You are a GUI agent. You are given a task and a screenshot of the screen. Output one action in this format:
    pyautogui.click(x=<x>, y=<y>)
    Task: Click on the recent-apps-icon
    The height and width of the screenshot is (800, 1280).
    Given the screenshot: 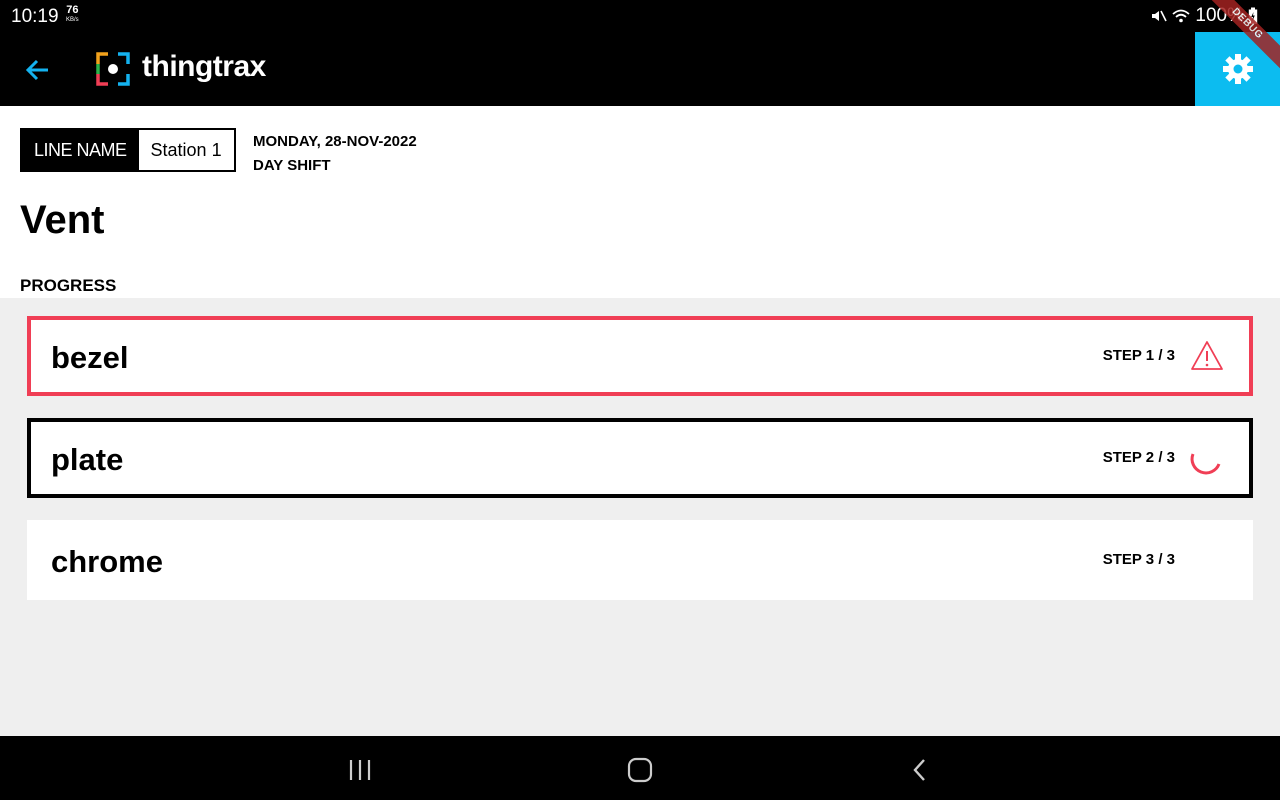 What is the action you would take?
    pyautogui.click(x=360, y=770)
    